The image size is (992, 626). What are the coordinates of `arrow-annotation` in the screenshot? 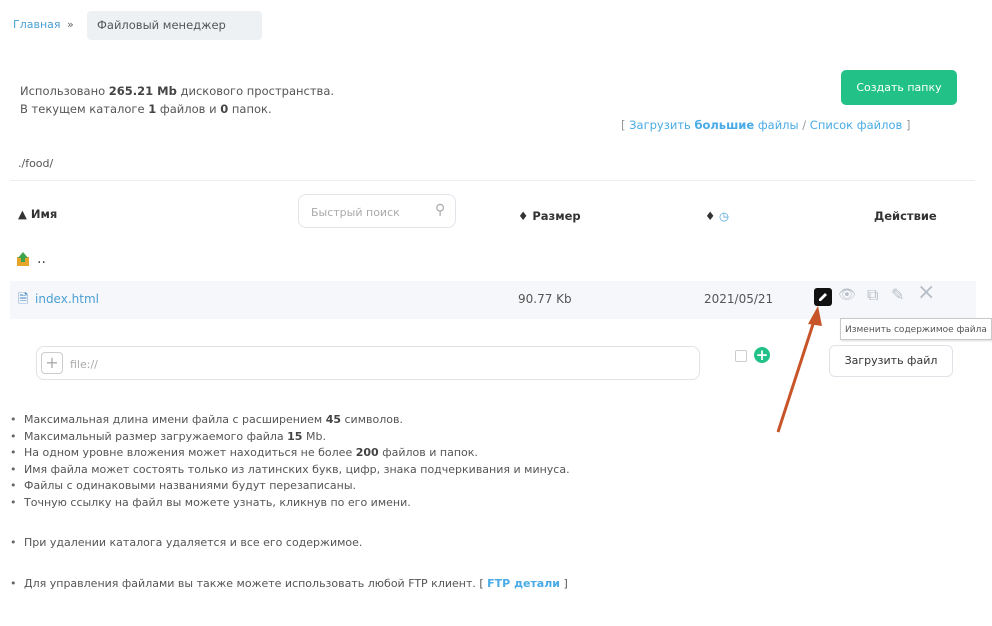 It's located at (799, 369).